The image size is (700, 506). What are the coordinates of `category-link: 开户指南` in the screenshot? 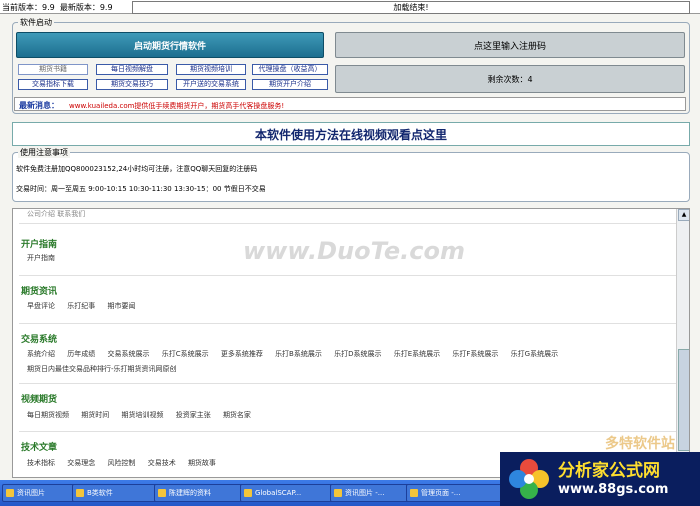 It's located at (41, 258).